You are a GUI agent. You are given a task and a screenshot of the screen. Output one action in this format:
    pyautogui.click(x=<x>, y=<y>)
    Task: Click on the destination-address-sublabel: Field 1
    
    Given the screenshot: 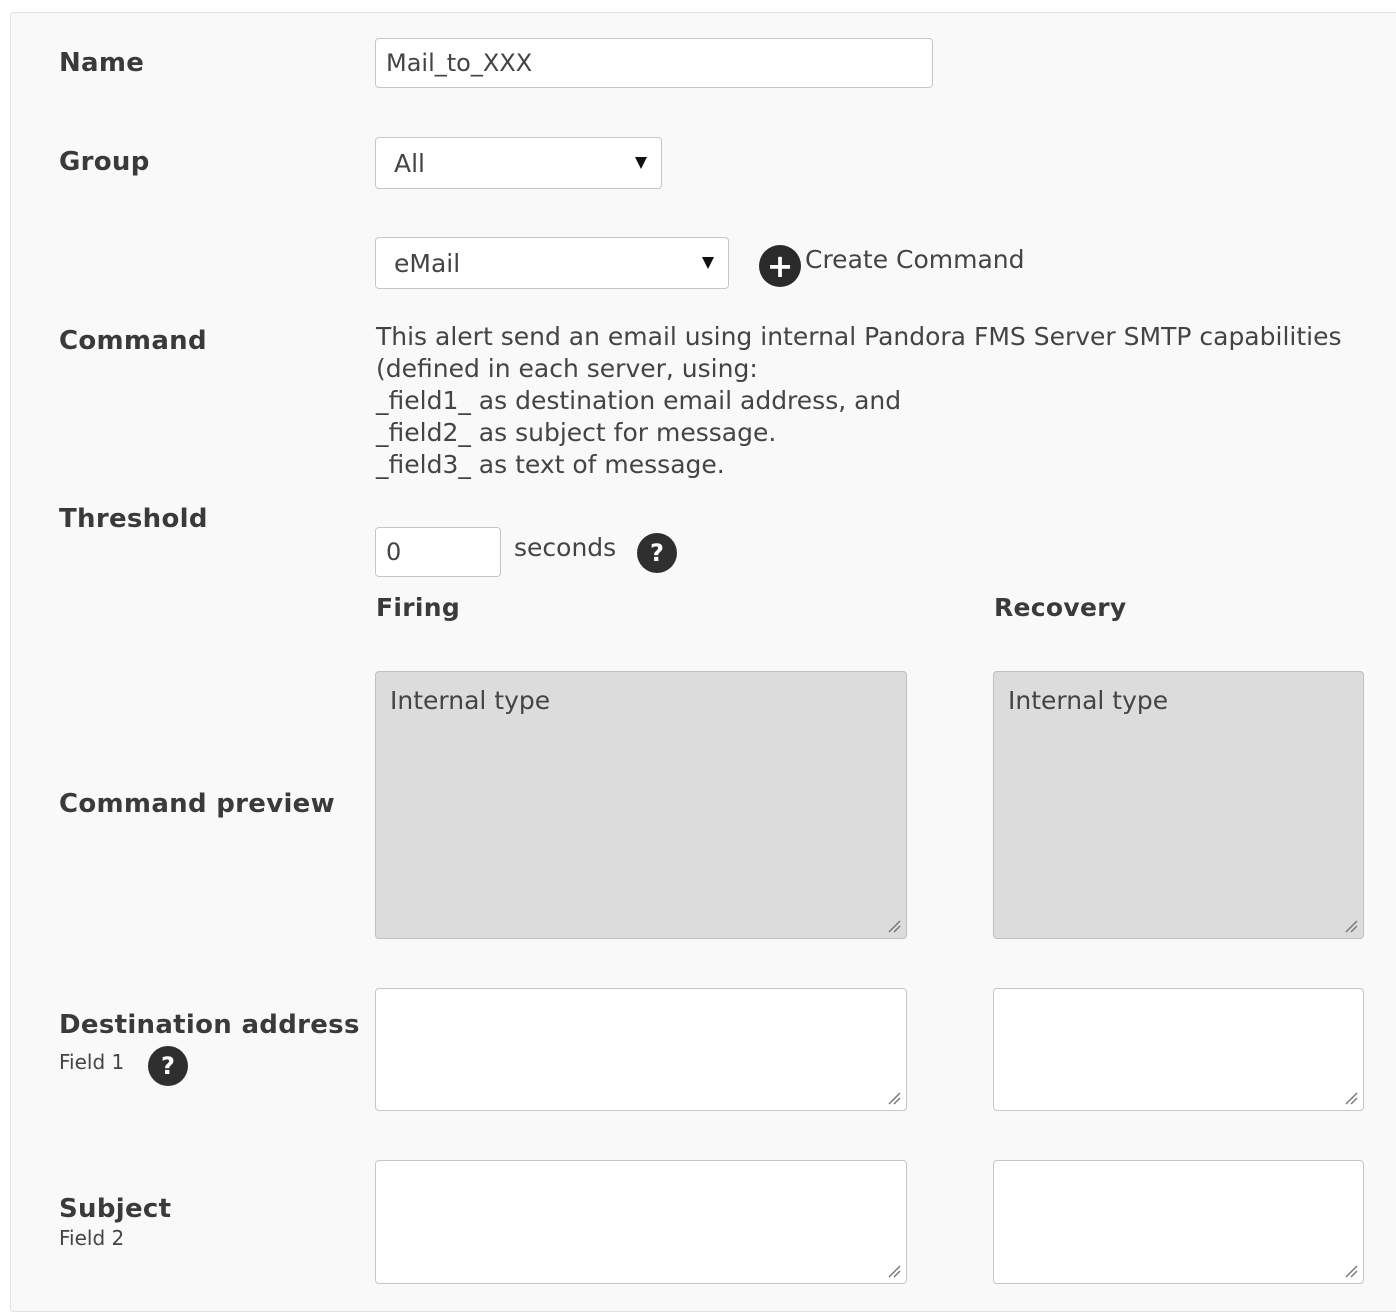 What is the action you would take?
    pyautogui.click(x=92, y=1062)
    